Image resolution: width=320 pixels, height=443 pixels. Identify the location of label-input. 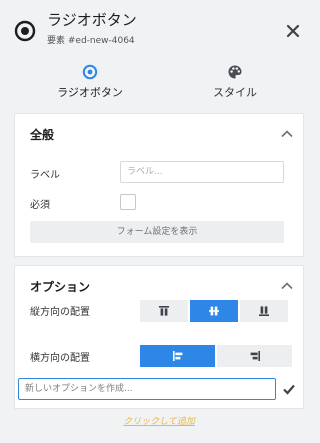
(202, 172).